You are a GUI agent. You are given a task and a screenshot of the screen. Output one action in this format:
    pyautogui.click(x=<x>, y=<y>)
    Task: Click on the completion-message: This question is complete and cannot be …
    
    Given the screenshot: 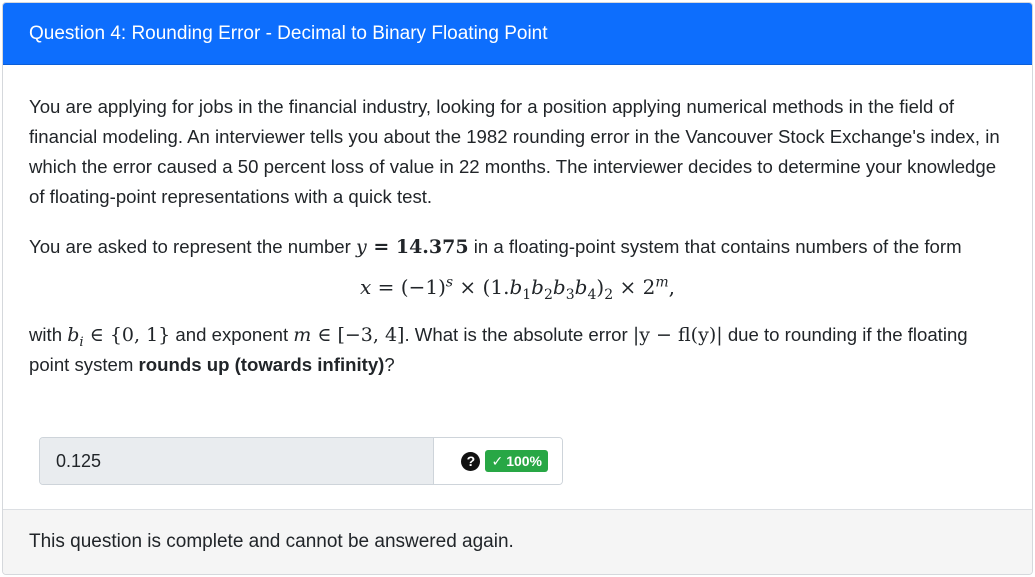 What is the action you would take?
    pyautogui.click(x=271, y=541)
    